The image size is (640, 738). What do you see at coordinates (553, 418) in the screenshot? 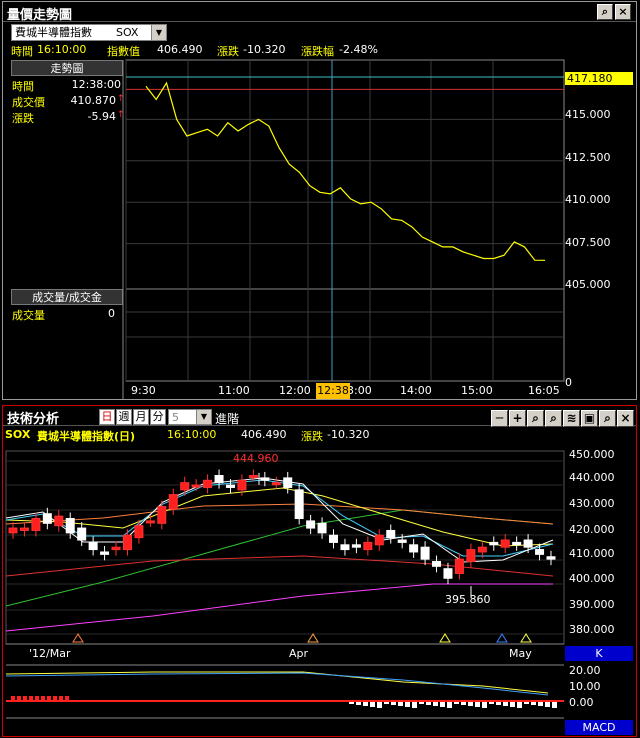
I see `magnify-plus-icon: ⌕` at bounding box center [553, 418].